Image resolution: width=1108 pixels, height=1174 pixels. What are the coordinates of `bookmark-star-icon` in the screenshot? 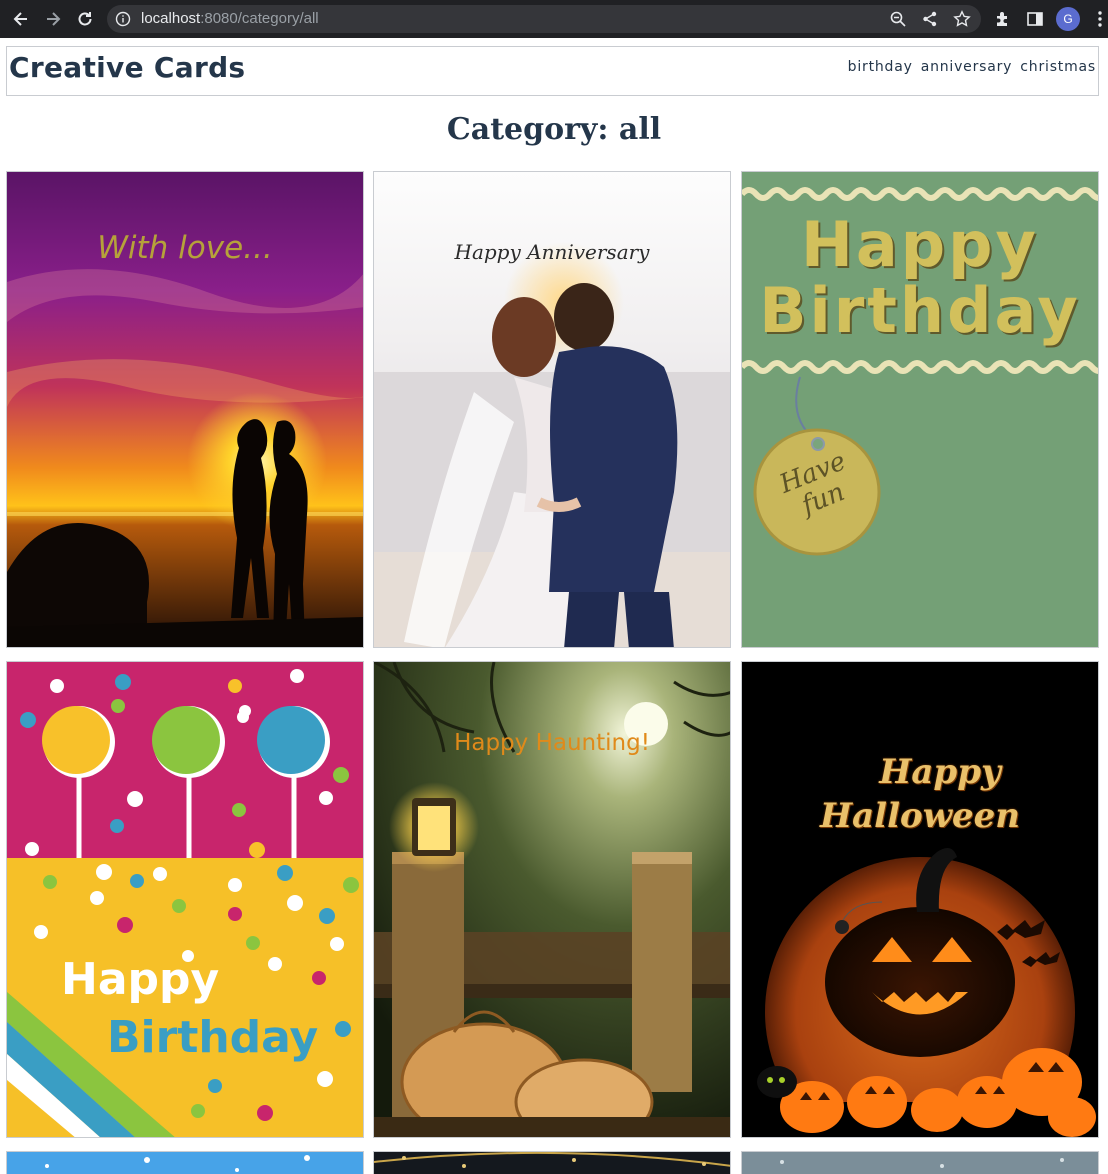 It's located at (962, 19).